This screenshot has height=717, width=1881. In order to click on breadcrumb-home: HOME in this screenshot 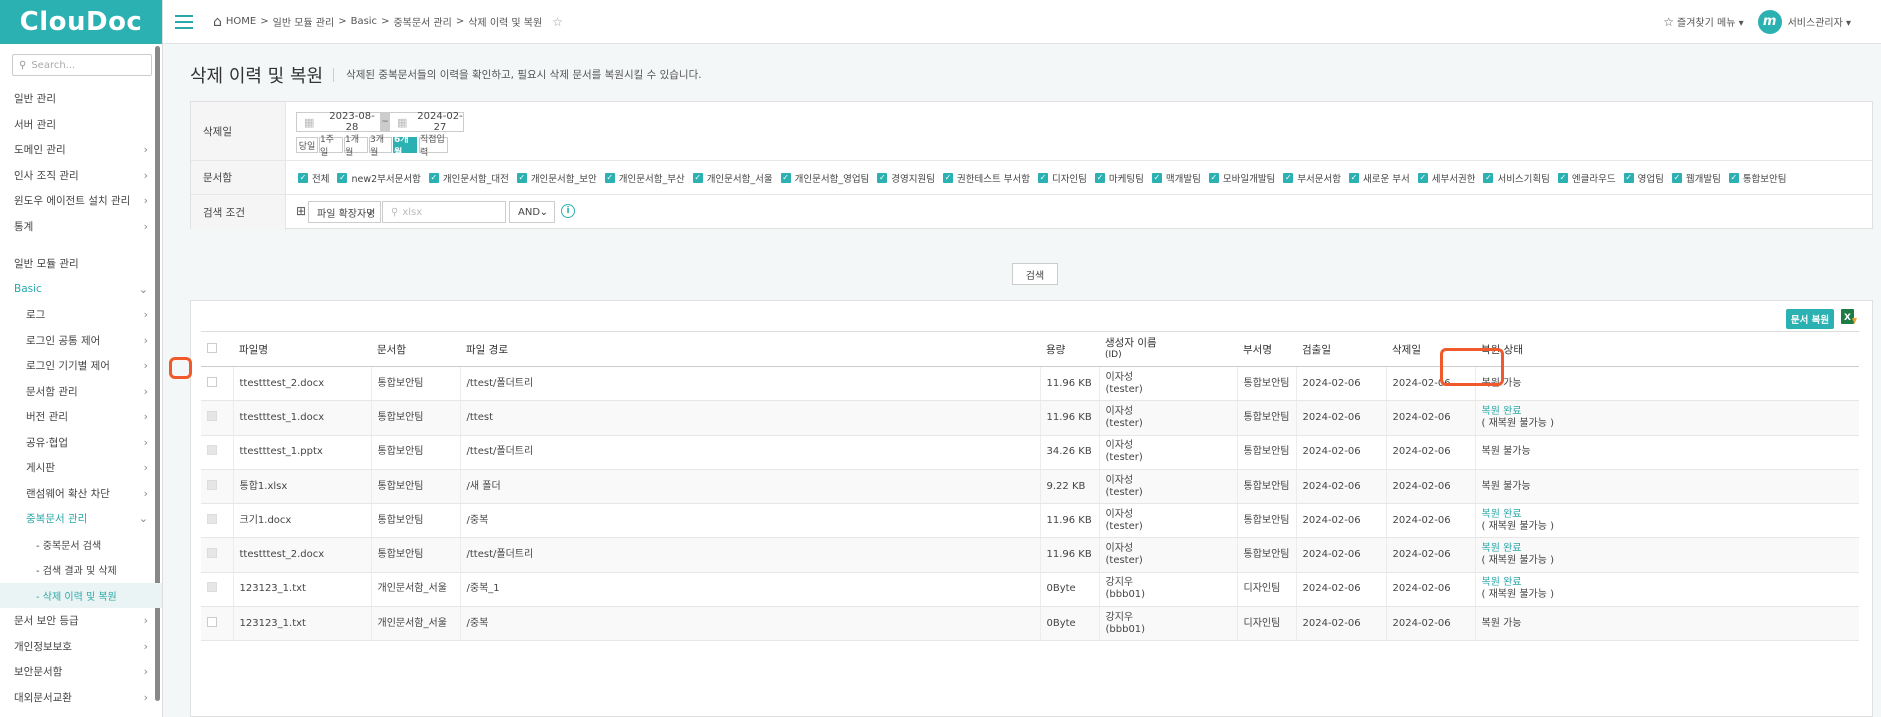, I will do `click(241, 21)`.